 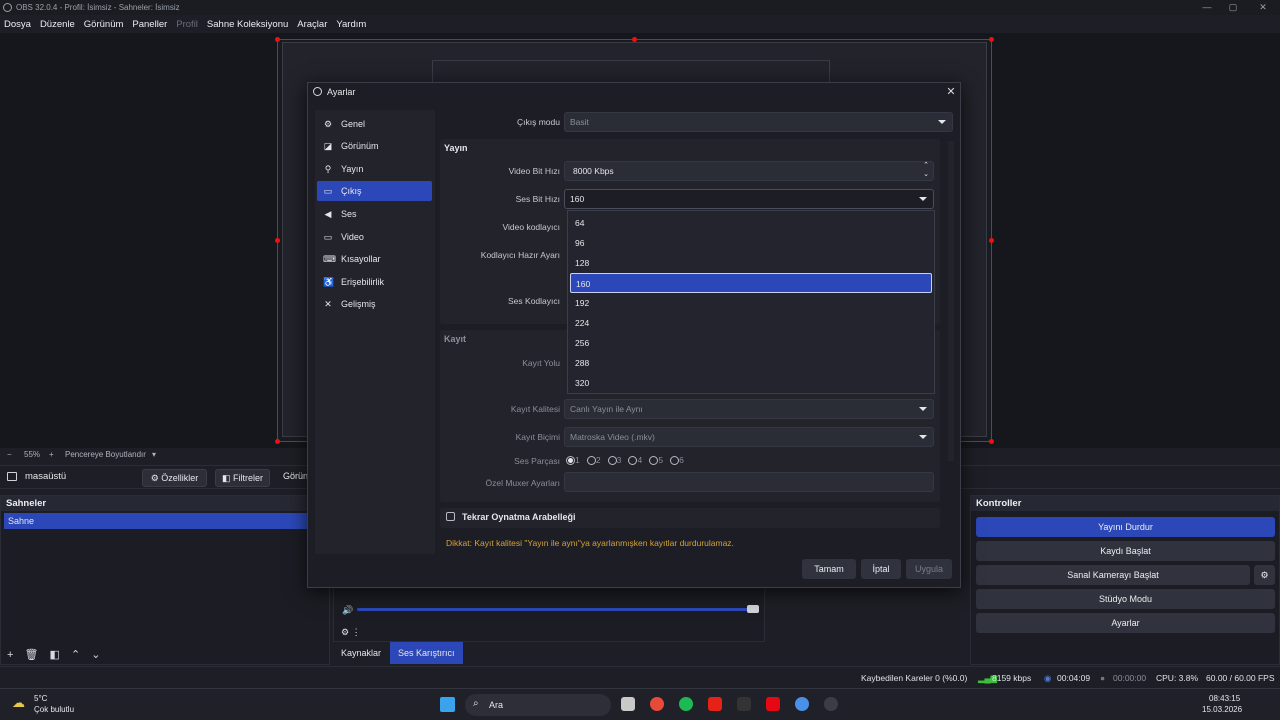 I want to click on tab-kaynaklar: Kaynaklar, so click(x=361, y=653).